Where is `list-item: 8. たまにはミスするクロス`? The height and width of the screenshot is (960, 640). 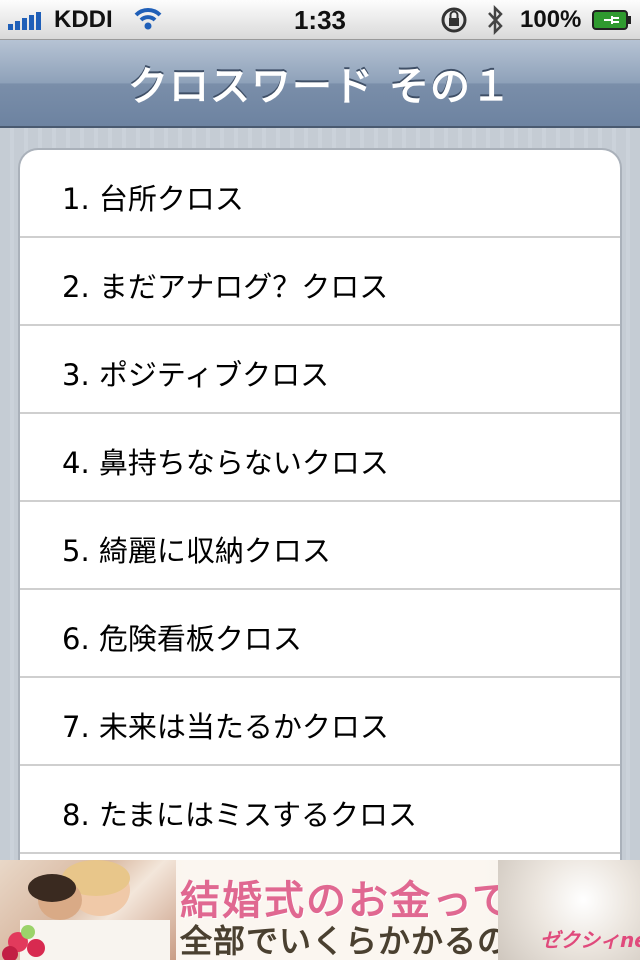
list-item: 8. たまにはミスするクロス is located at coordinates (320, 810).